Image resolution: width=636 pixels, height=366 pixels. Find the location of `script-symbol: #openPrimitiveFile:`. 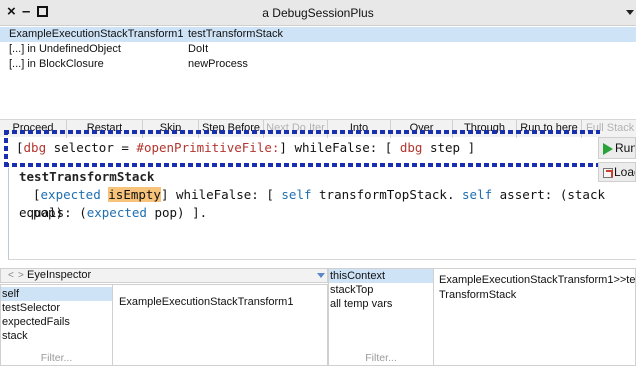

script-symbol: #openPrimitiveFile: is located at coordinates (208, 147).